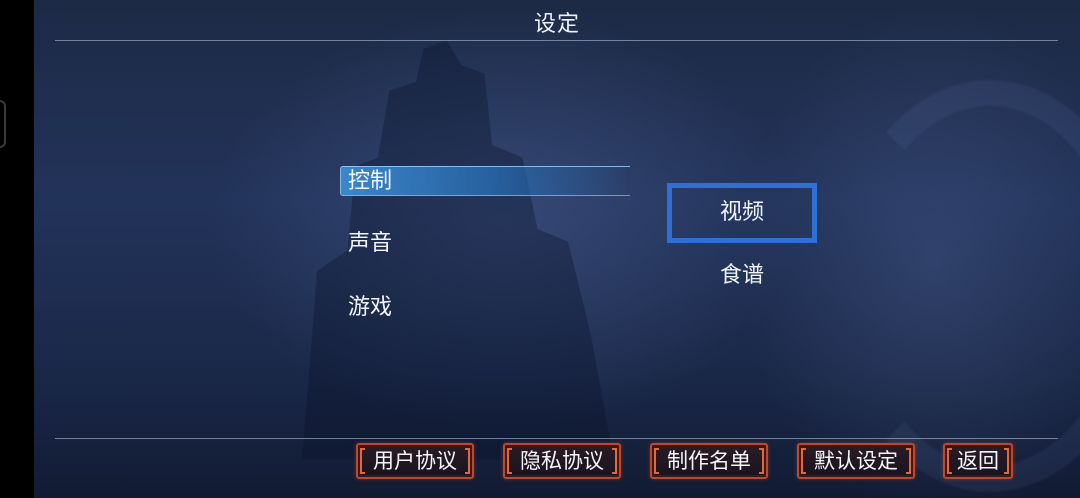  Describe the element at coordinates (556, 438) in the screenshot. I see `footer-divider` at that location.